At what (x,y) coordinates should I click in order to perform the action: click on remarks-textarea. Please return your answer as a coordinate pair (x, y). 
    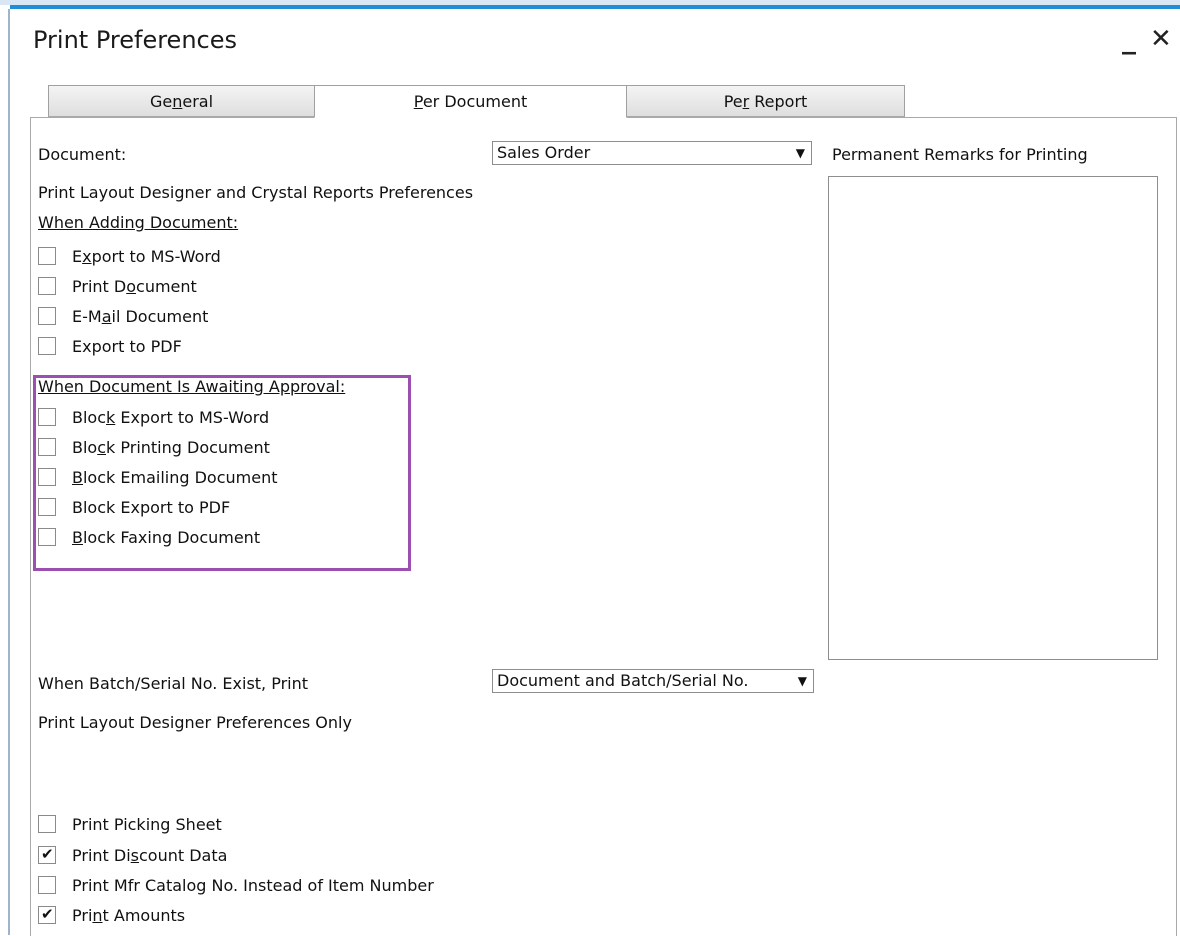
    Looking at the image, I should click on (993, 418).